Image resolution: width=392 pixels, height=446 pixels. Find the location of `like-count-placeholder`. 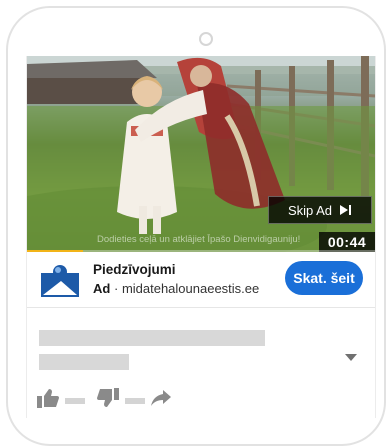

like-count-placeholder is located at coordinates (75, 400).